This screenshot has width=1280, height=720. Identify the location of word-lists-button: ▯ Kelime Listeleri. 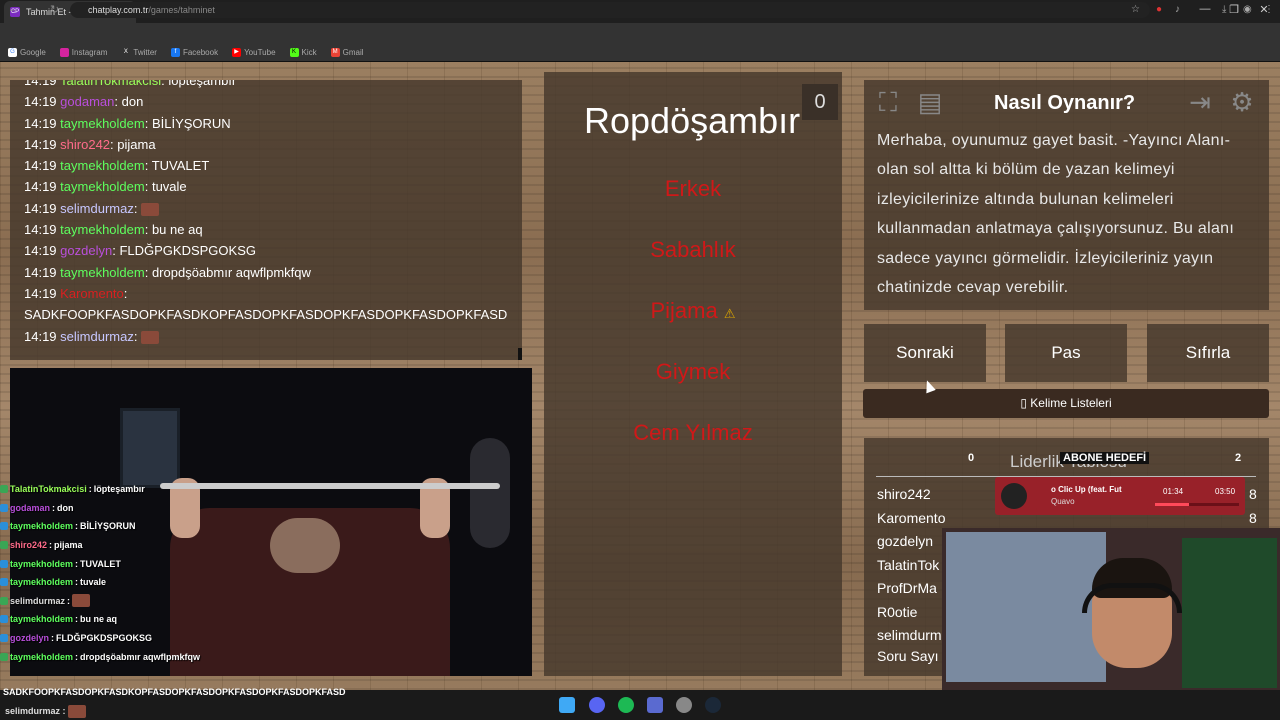
(1066, 403).